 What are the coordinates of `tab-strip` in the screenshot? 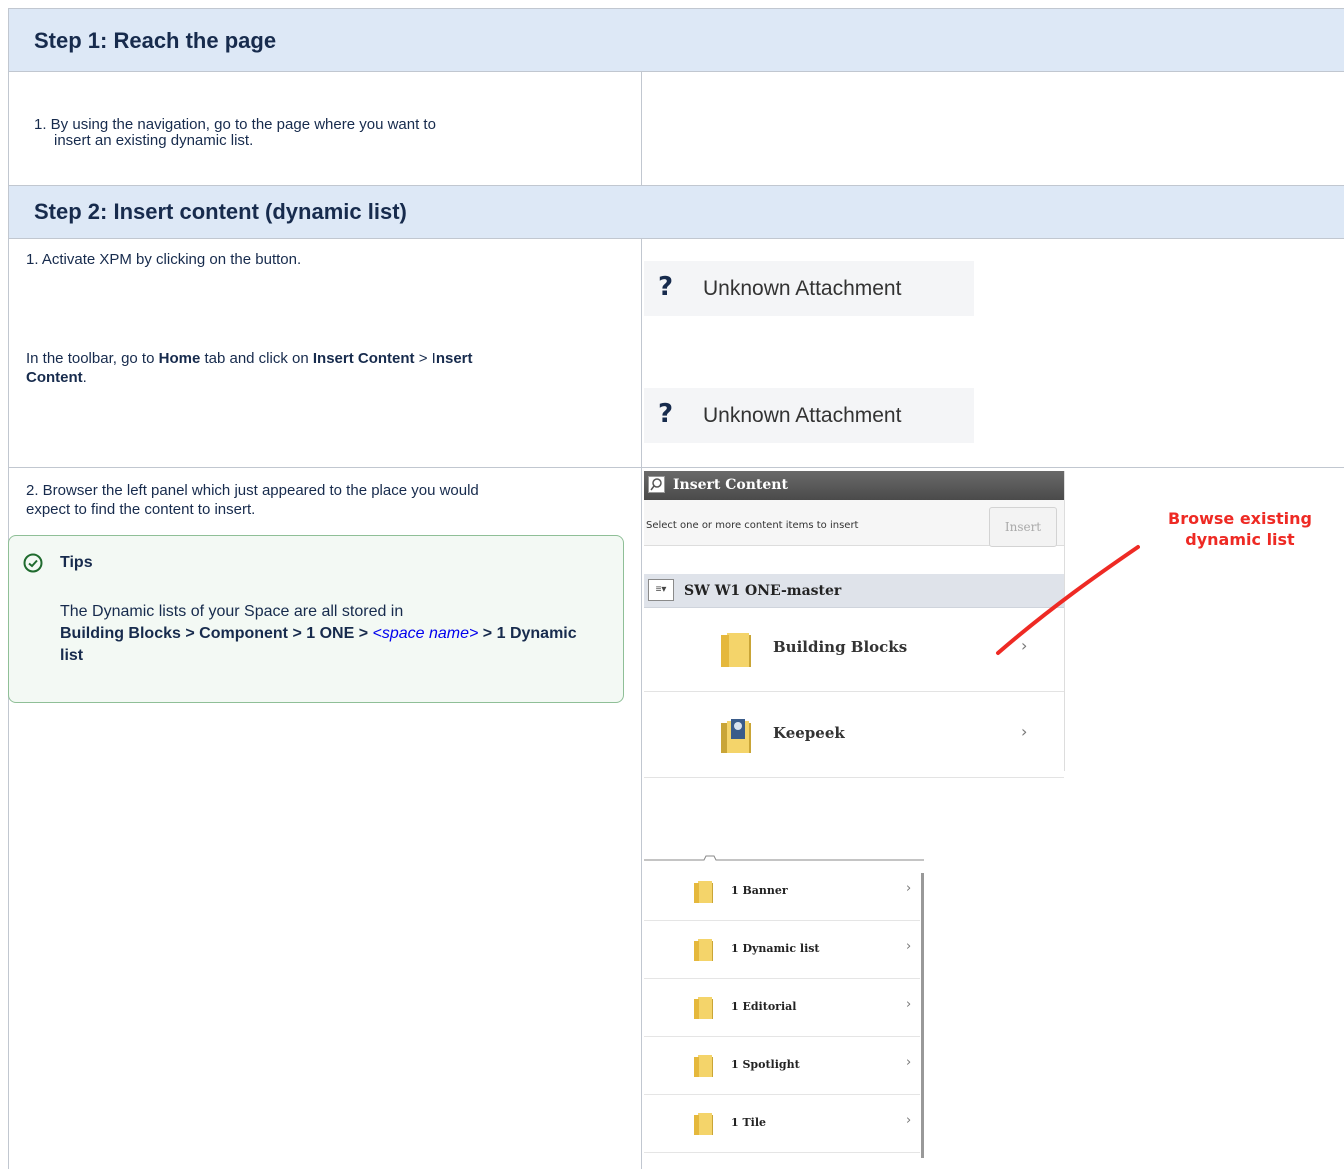 It's located at (784, 858).